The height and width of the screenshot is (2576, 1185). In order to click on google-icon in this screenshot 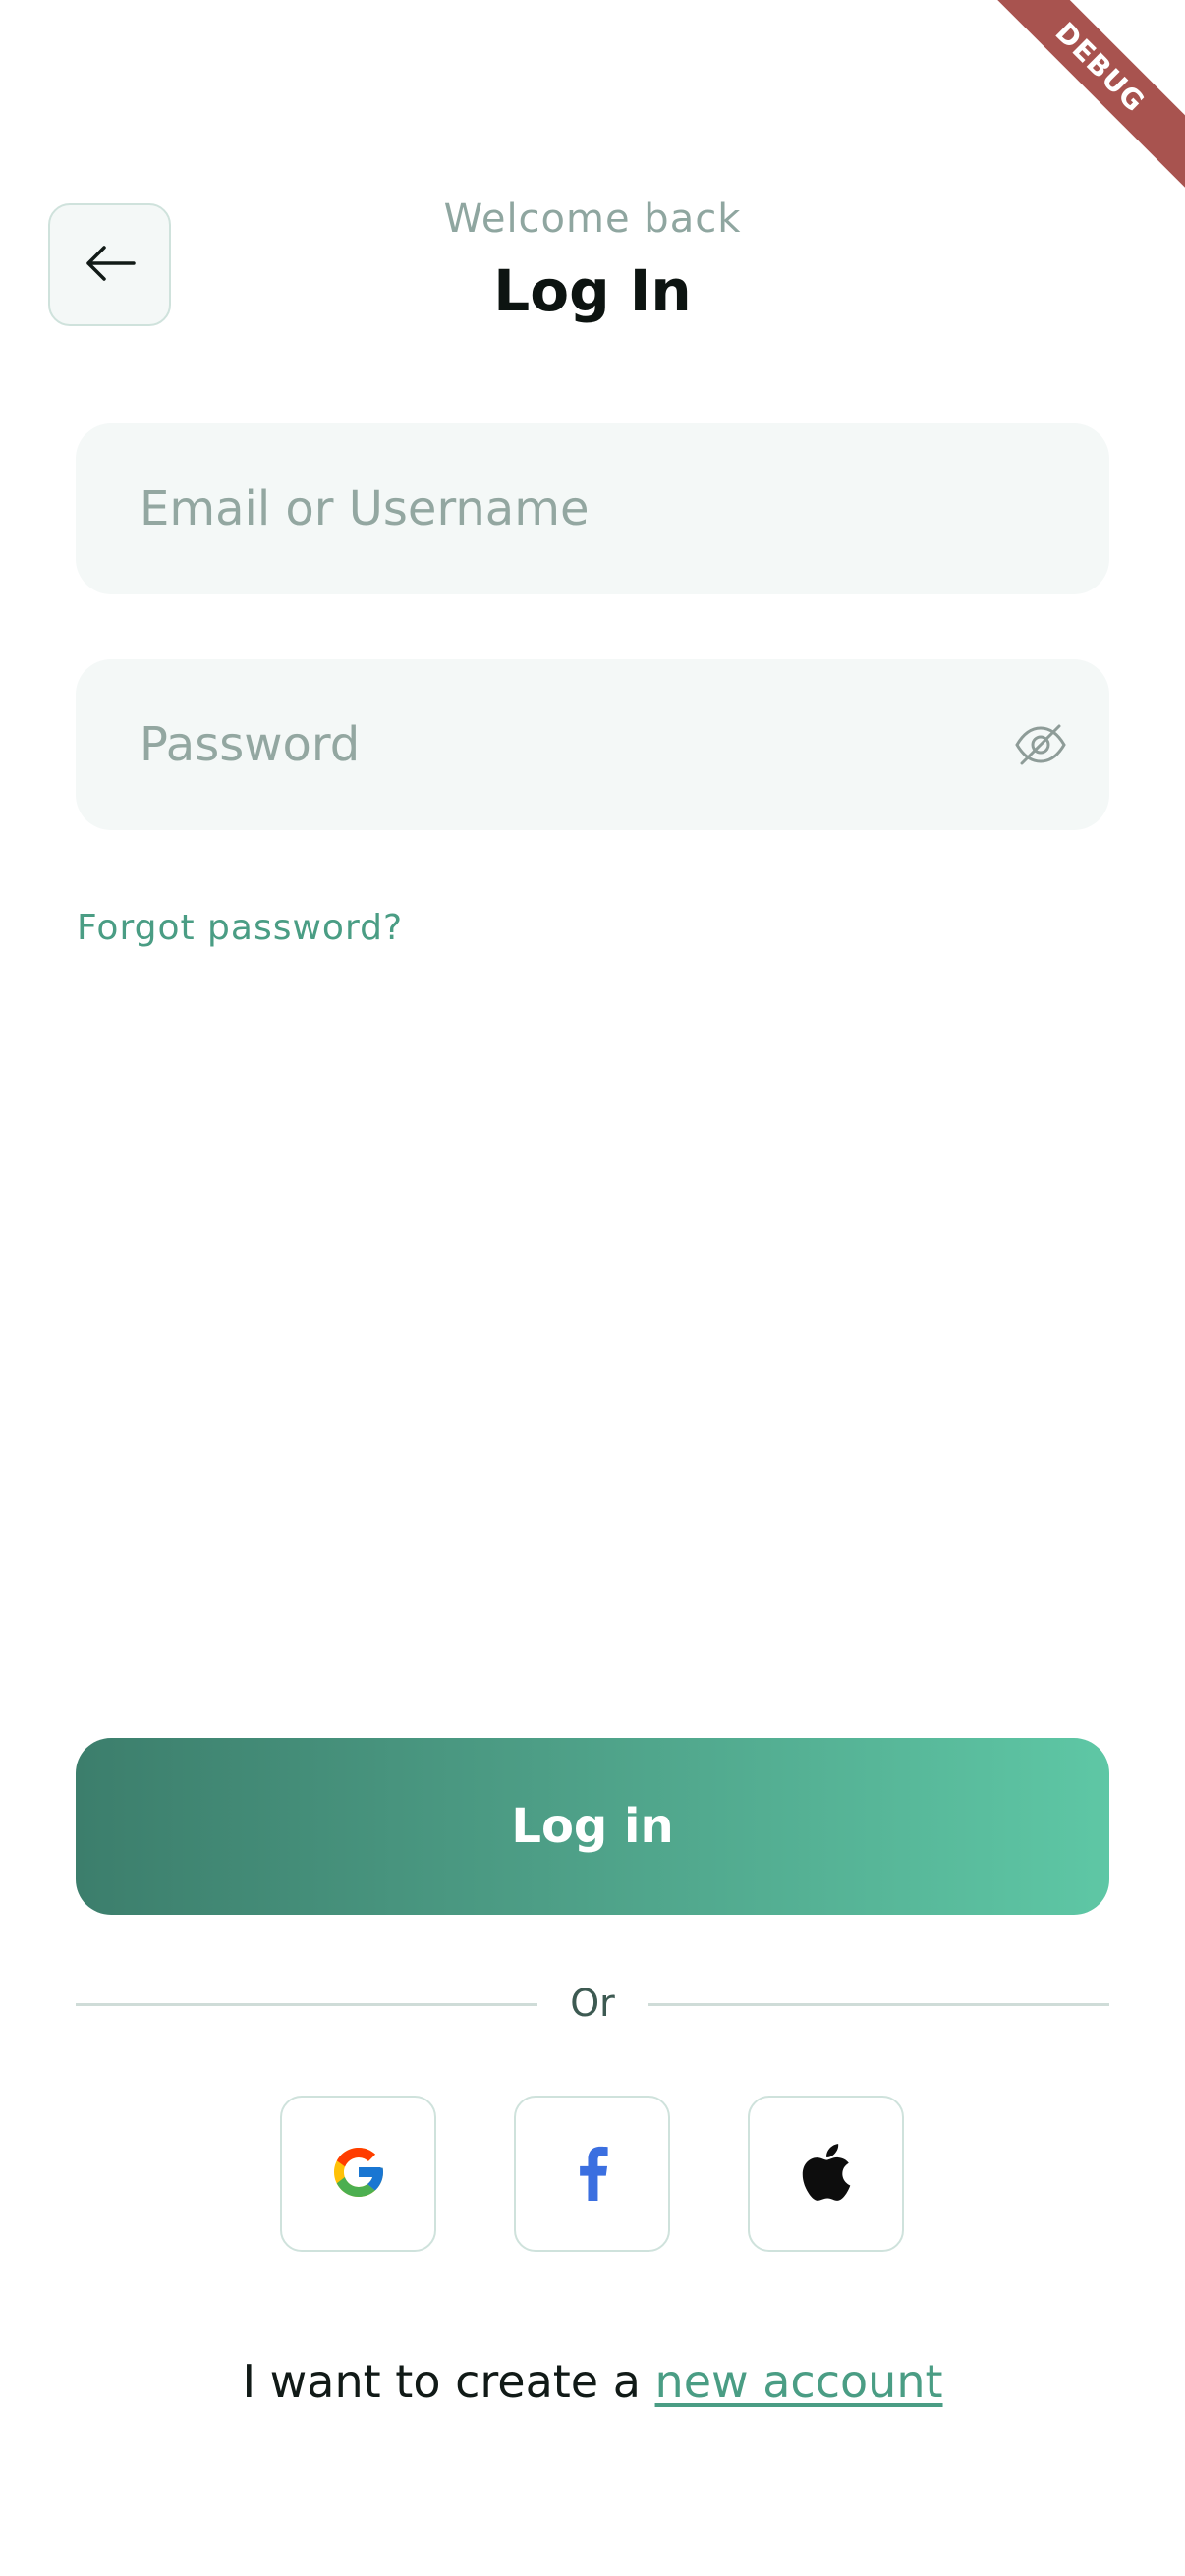, I will do `click(358, 2174)`.